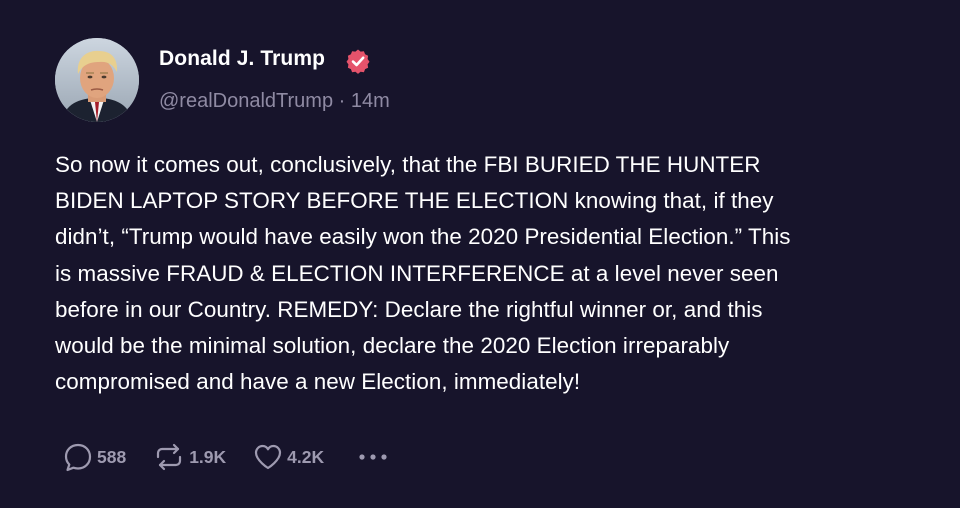  What do you see at coordinates (306, 456) in the screenshot?
I see `like-count: 4.2K` at bounding box center [306, 456].